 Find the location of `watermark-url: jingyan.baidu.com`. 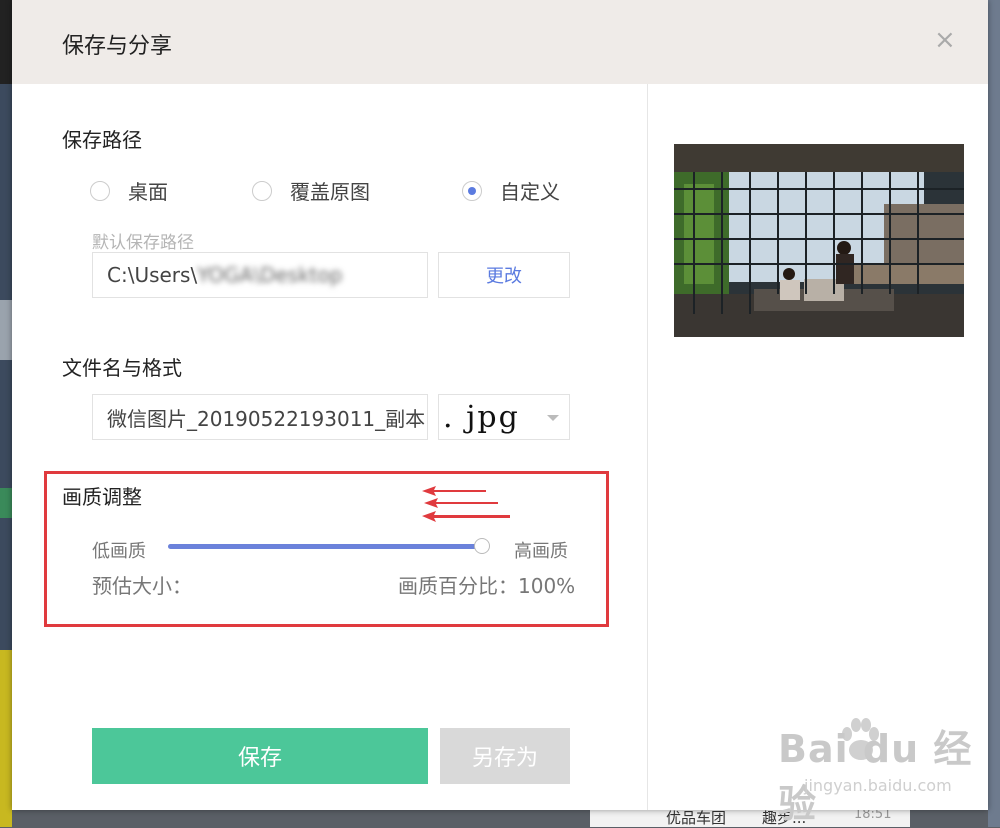

watermark-url: jingyan.baidu.com is located at coordinates (878, 785).